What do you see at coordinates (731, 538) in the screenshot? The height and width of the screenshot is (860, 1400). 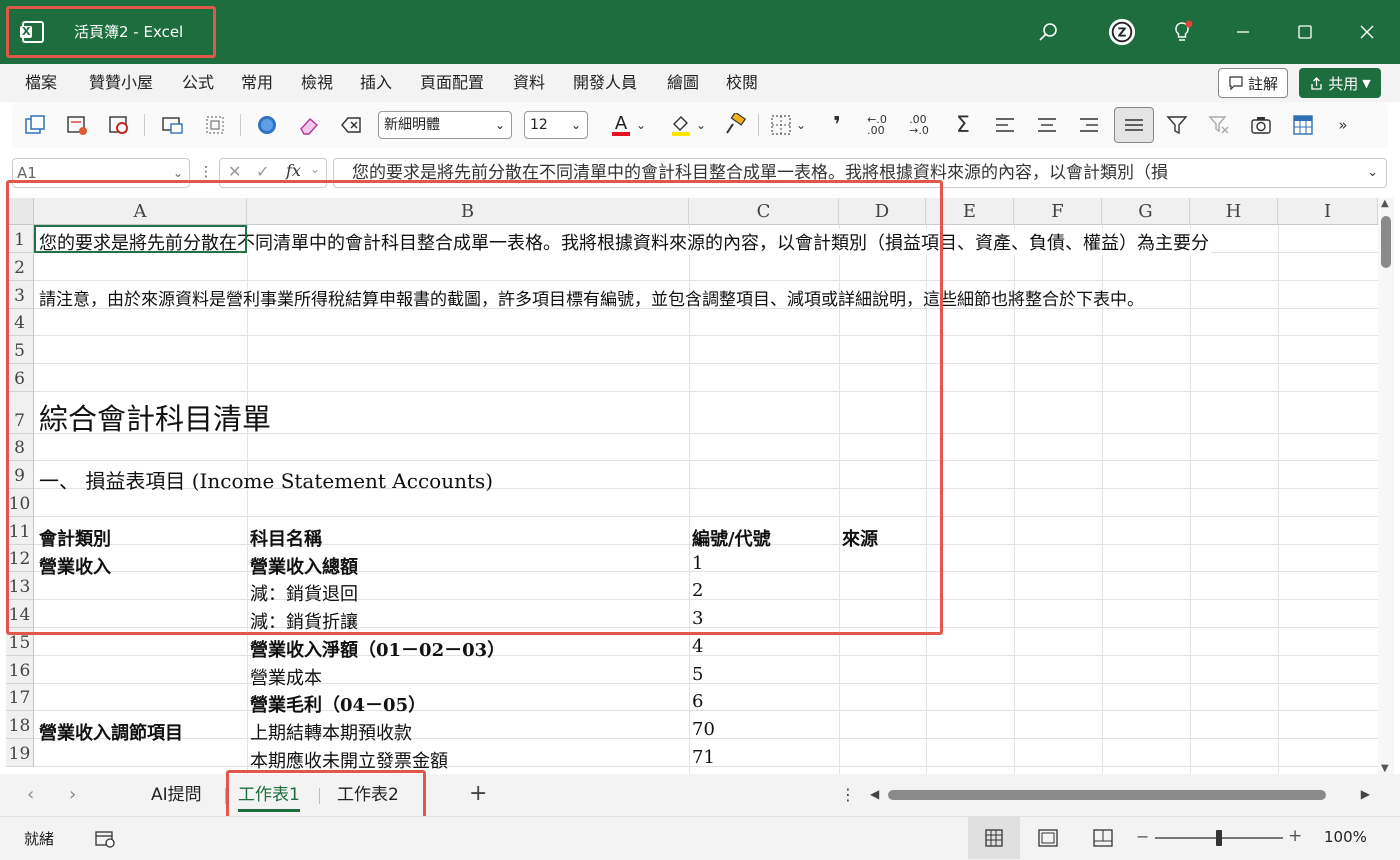 I see `cell-c11: 編號/代號` at bounding box center [731, 538].